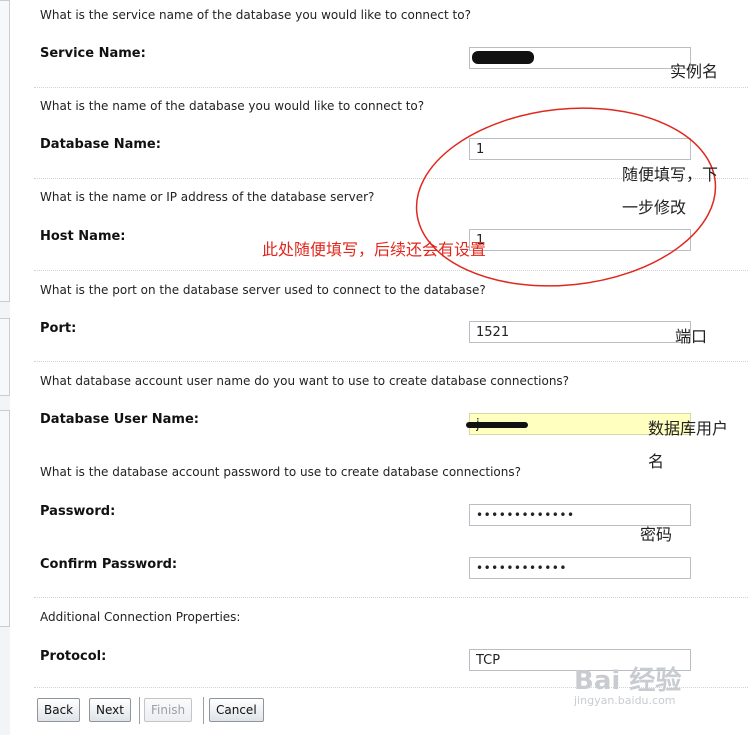 The width and height of the screenshot is (750, 735). What do you see at coordinates (374, 249) in the screenshot?
I see `annotation-host-note: 此处随便填写，后续还会有设置` at bounding box center [374, 249].